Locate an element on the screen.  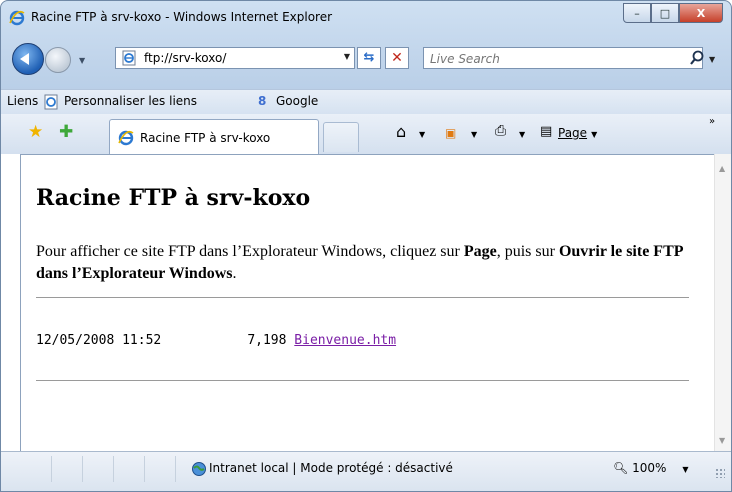
left-frame is located at coordinates (11, 302).